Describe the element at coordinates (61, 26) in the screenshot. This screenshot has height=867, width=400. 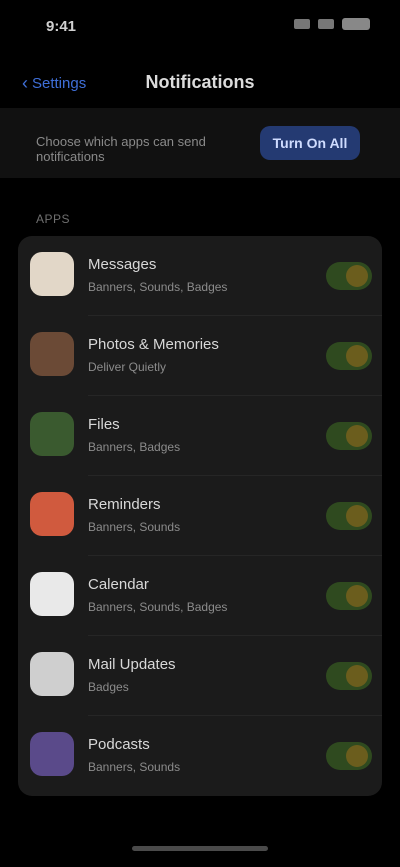
I see `status-time: 9:41` at that location.